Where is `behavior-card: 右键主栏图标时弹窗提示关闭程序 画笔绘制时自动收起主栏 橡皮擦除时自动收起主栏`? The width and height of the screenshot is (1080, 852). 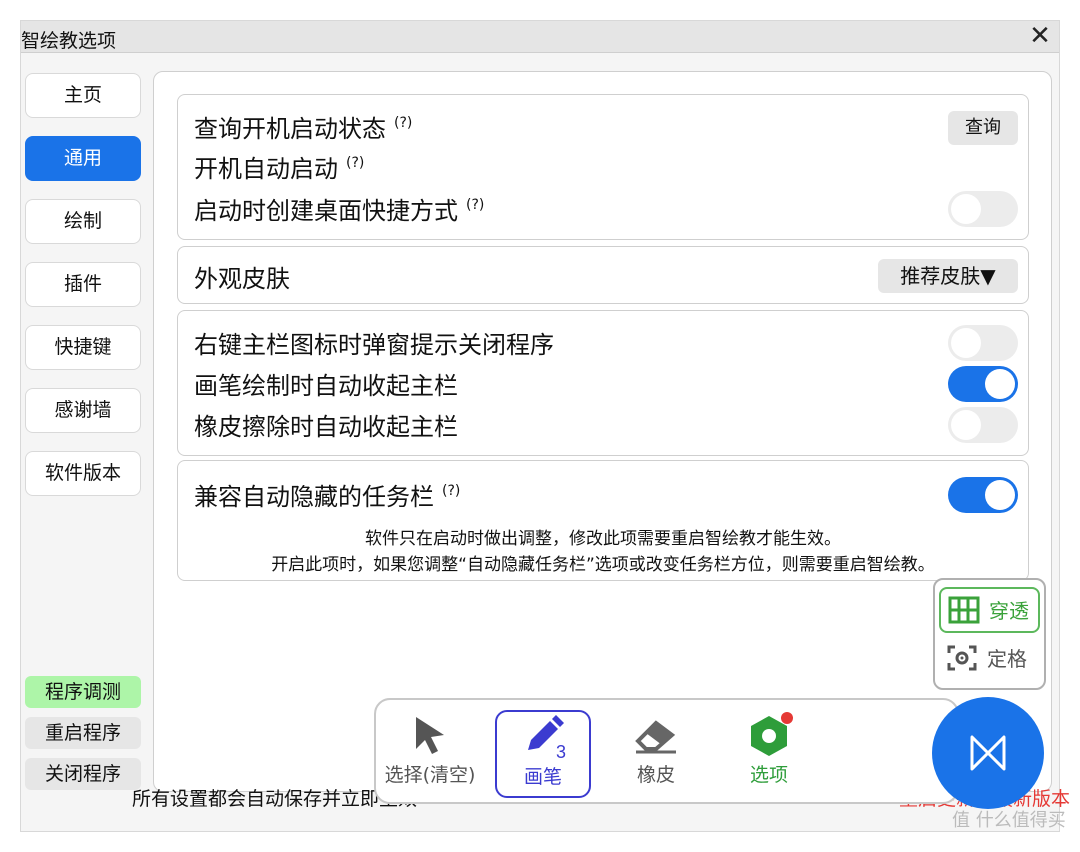 behavior-card: 右键主栏图标时弹窗提示关闭程序 画笔绘制时自动收起主栏 橡皮擦除时自动收起主栏 is located at coordinates (603, 383).